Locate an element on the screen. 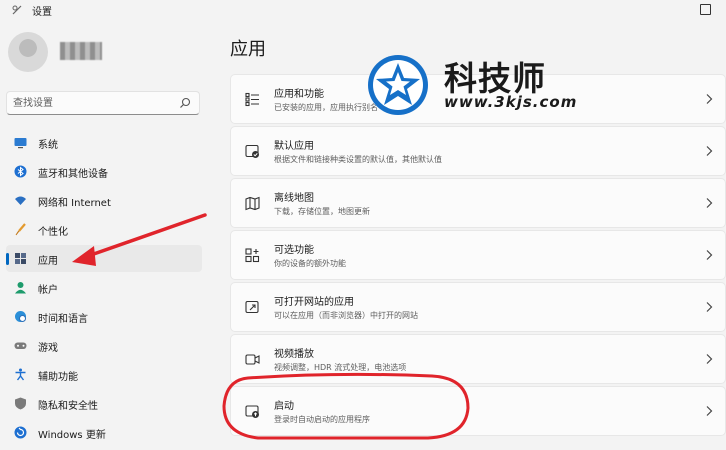  annotation-arrow is located at coordinates (139, 239).